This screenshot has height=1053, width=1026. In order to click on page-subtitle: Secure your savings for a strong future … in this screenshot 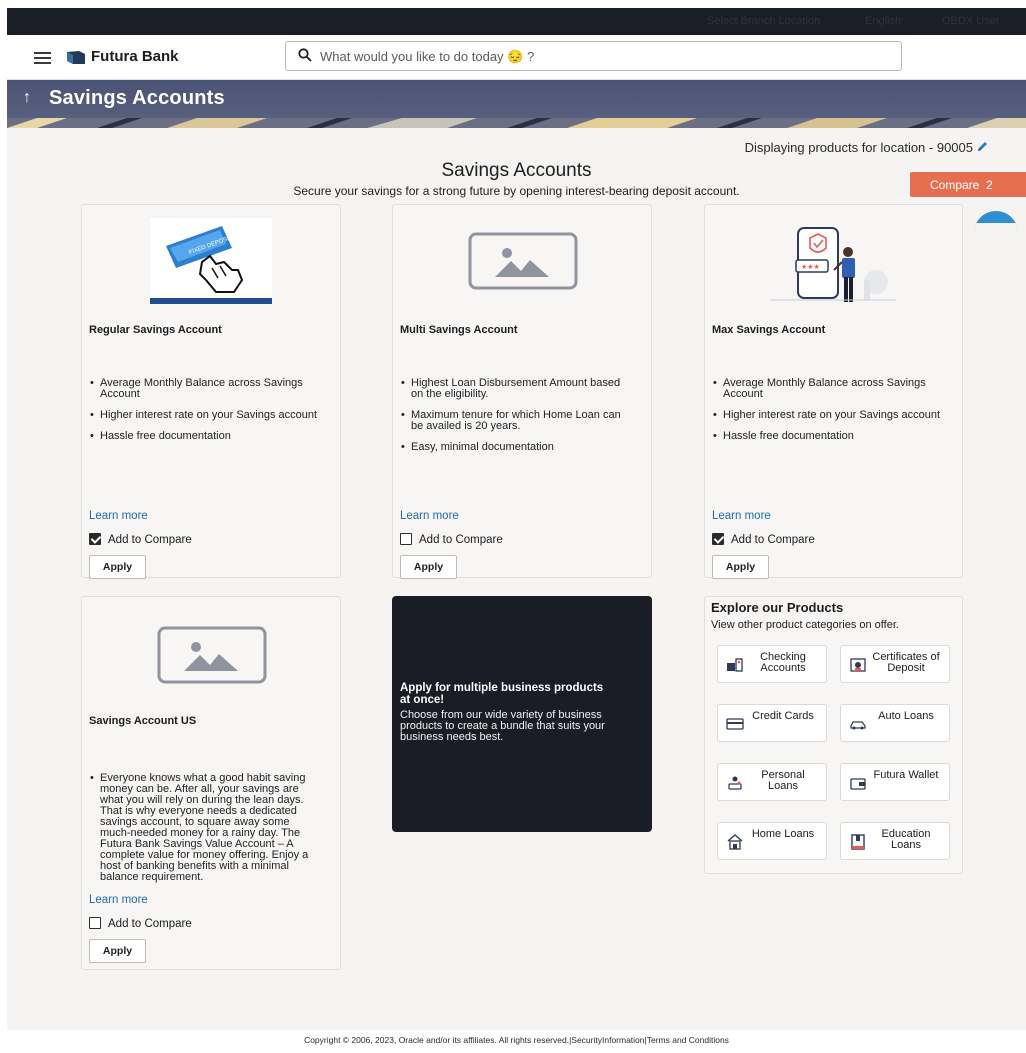, I will do `click(516, 191)`.